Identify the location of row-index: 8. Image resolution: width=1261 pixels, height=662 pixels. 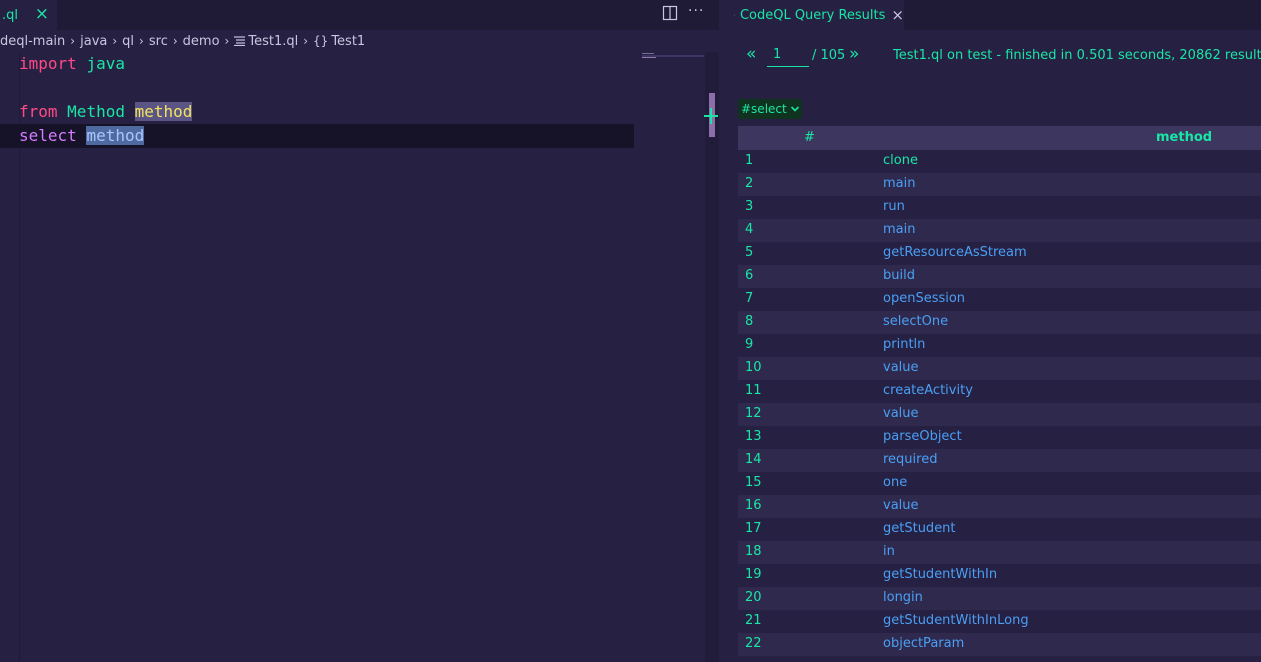
(749, 321).